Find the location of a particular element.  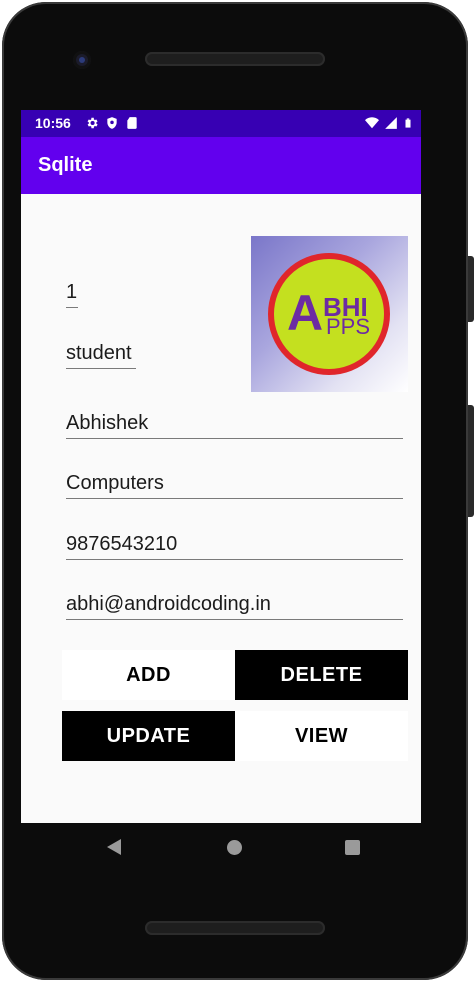

phone-field: 9876543210 is located at coordinates (234, 546).